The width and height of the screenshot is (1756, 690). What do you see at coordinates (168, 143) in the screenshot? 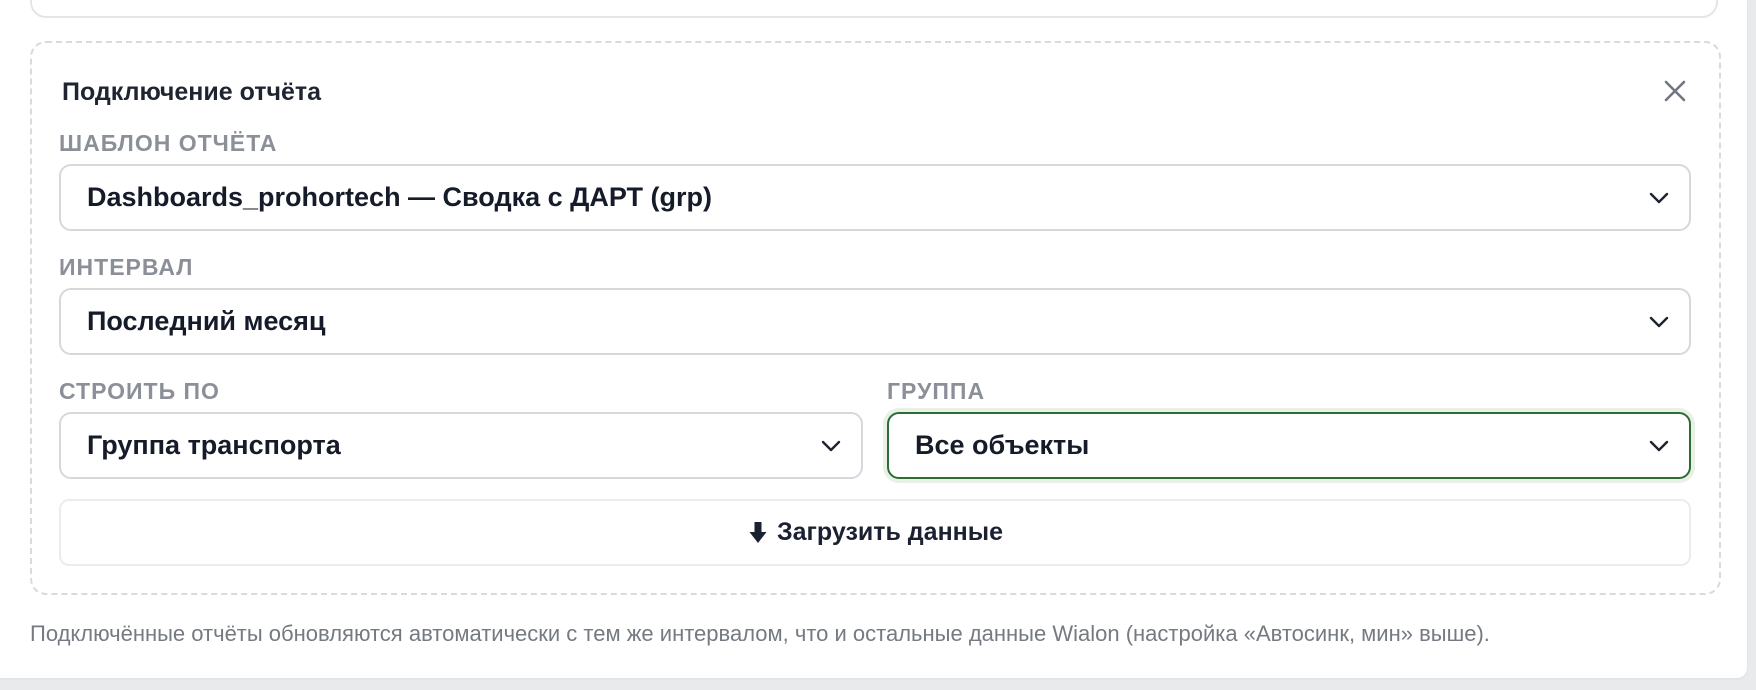
I see `template-label: ШАБЛОН ОТЧЁТА` at bounding box center [168, 143].